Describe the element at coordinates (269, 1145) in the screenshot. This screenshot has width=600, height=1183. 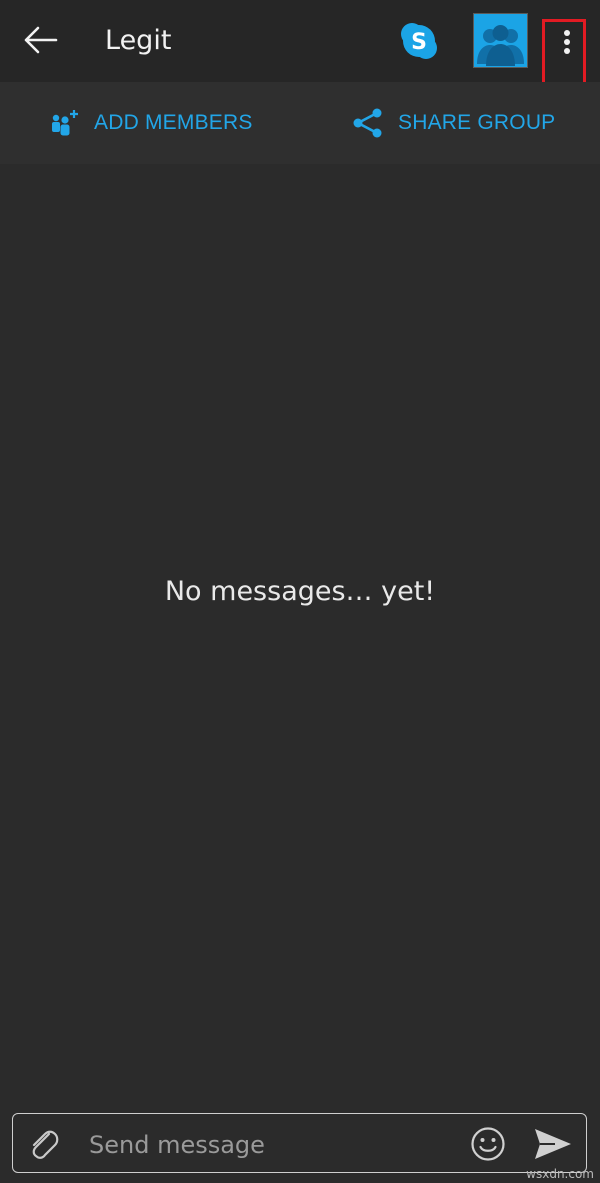
I see `message-input` at that location.